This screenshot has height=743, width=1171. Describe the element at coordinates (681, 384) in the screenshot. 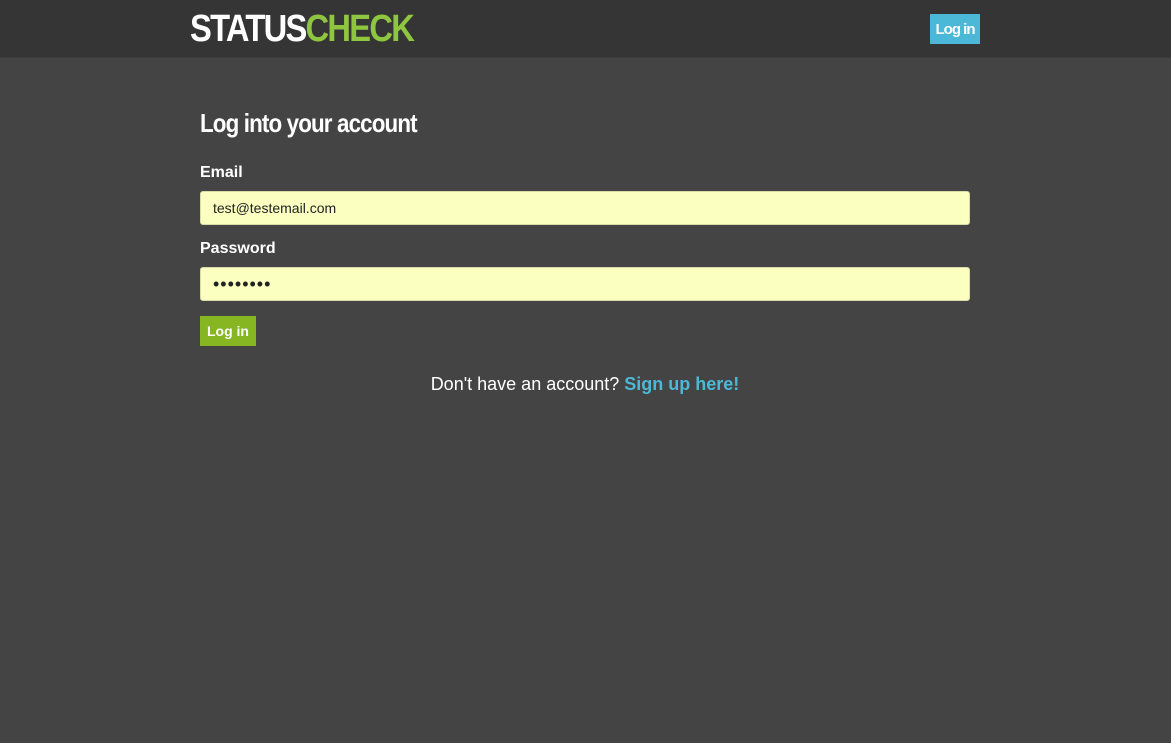

I see `signup-link: Sign up here!` at that location.